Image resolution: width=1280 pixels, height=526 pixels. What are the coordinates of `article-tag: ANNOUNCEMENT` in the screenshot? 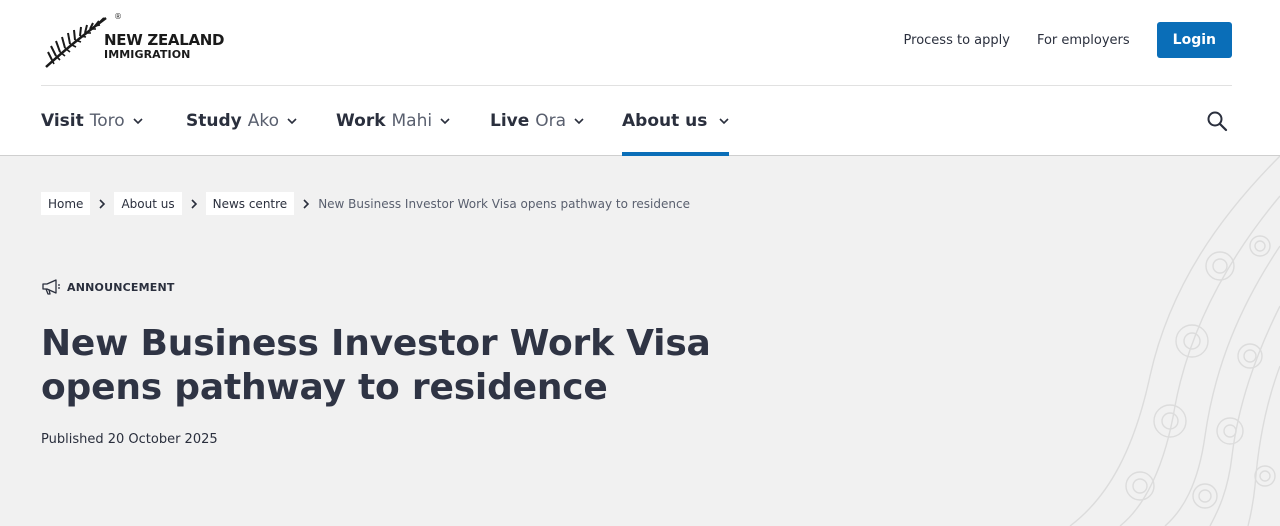 It's located at (108, 287).